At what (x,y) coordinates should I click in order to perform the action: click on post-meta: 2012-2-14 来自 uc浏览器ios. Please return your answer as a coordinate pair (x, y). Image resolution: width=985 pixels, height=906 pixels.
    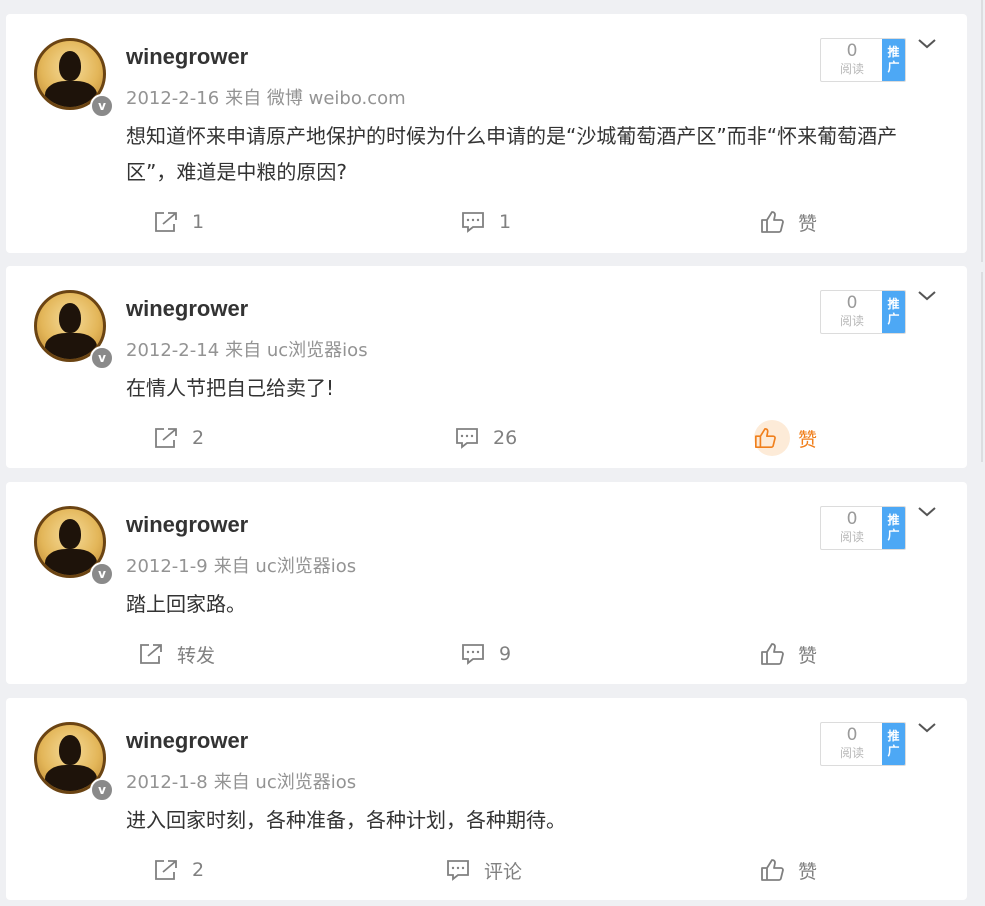
    Looking at the image, I should click on (250, 349).